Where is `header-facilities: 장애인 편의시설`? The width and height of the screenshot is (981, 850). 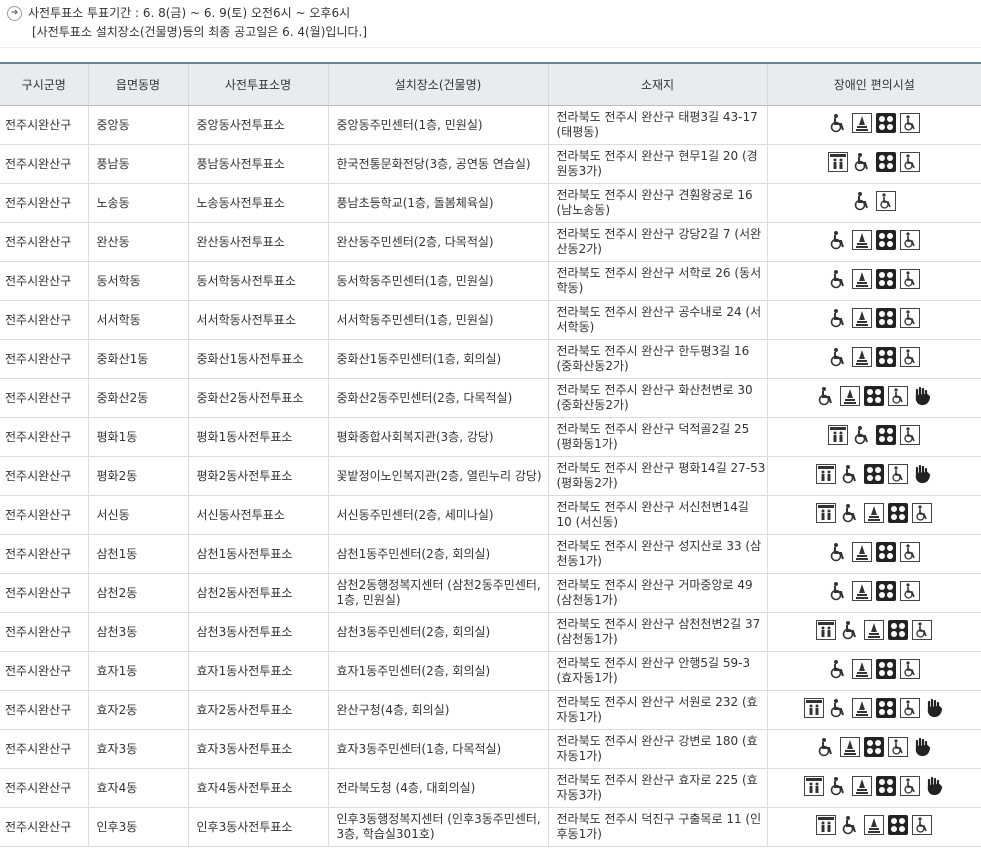
header-facilities: 장애인 편의시설 is located at coordinates (874, 84).